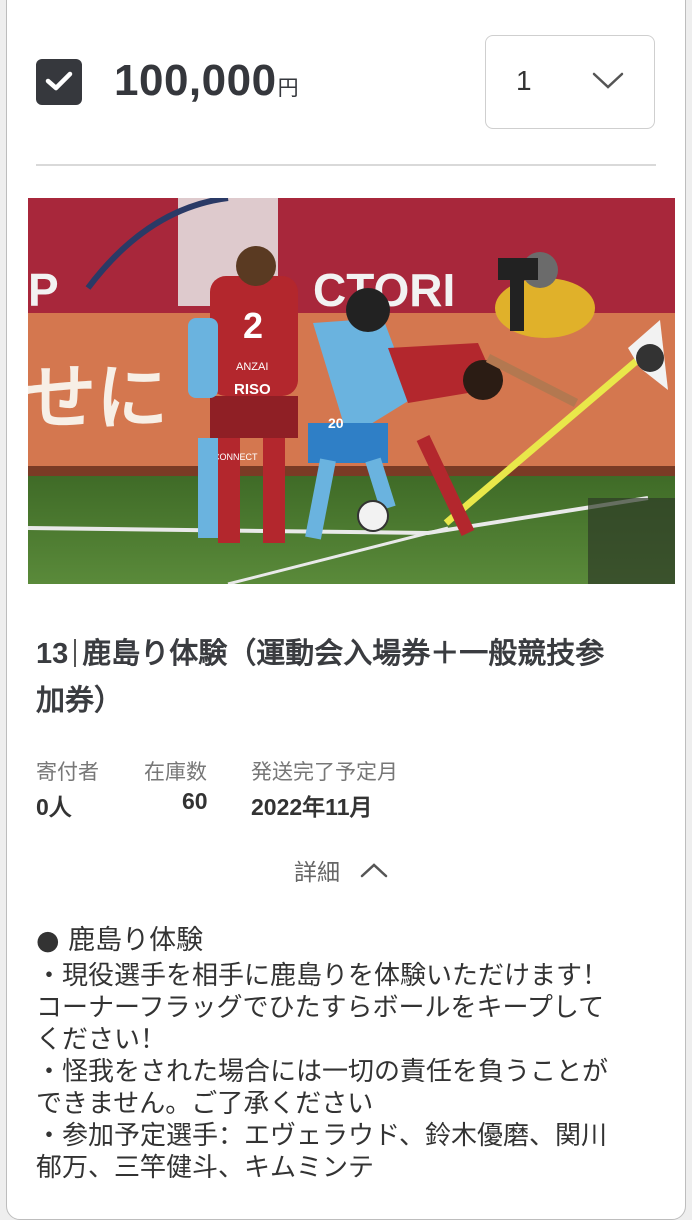 The image size is (692, 1220). Describe the element at coordinates (320, 1008) in the screenshot. I see `description-line: コーナーフラッグでひたすらボールをキープして` at that location.